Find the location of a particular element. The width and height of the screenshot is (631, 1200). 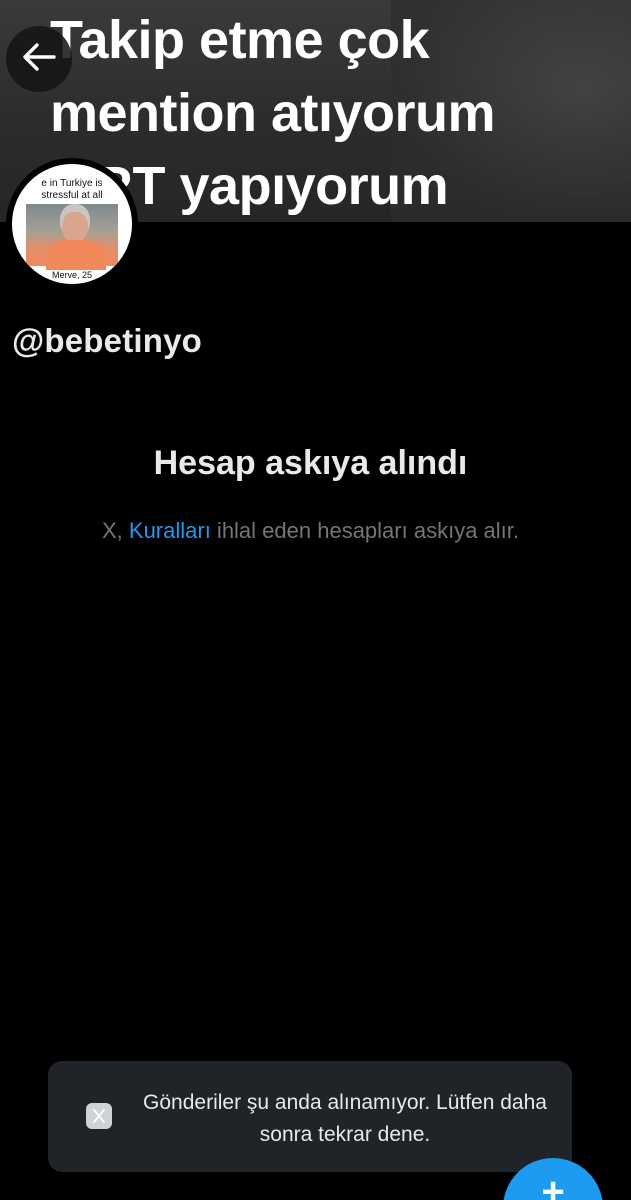

suspension-title: Hesap askıya alındı is located at coordinates (310, 463).